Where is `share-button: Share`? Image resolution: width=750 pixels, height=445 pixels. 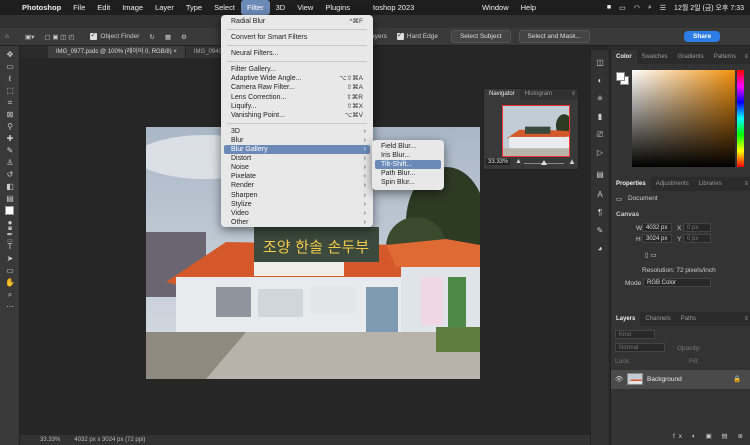 share-button: Share is located at coordinates (702, 36).